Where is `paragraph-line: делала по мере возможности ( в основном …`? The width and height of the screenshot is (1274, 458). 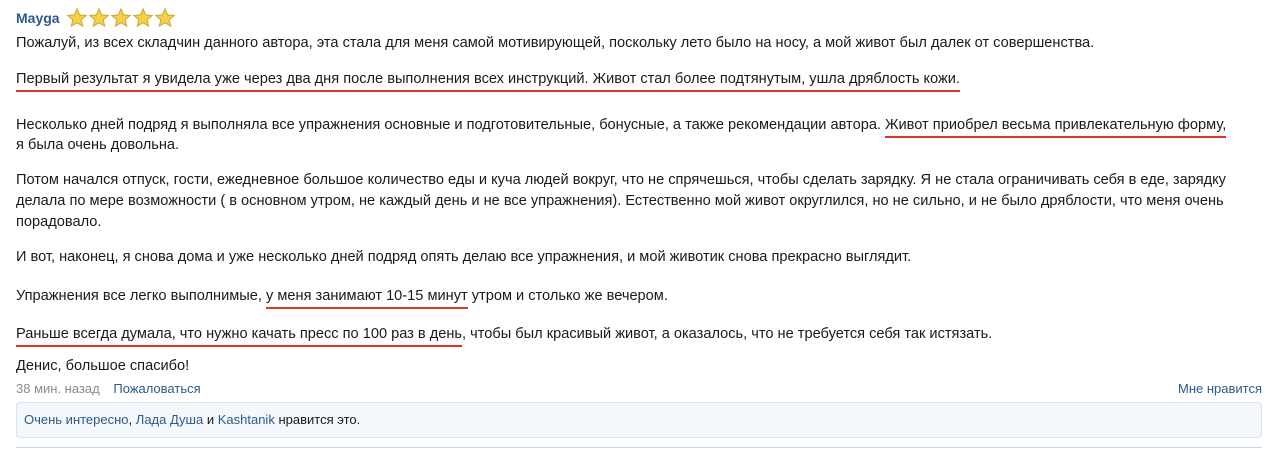 paragraph-line: делала по мере возможности ( в основном … is located at coordinates (620, 201).